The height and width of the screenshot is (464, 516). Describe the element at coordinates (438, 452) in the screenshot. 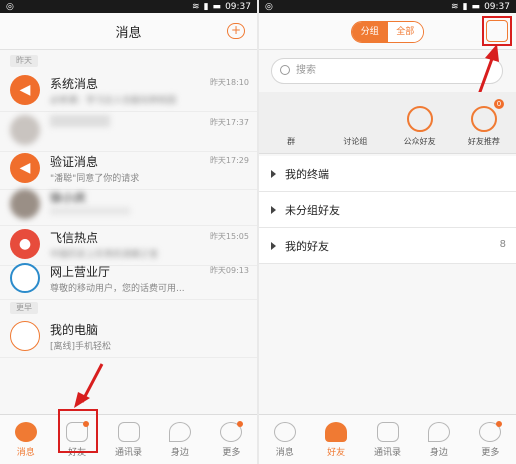

I see `tab-label: 身边` at that location.